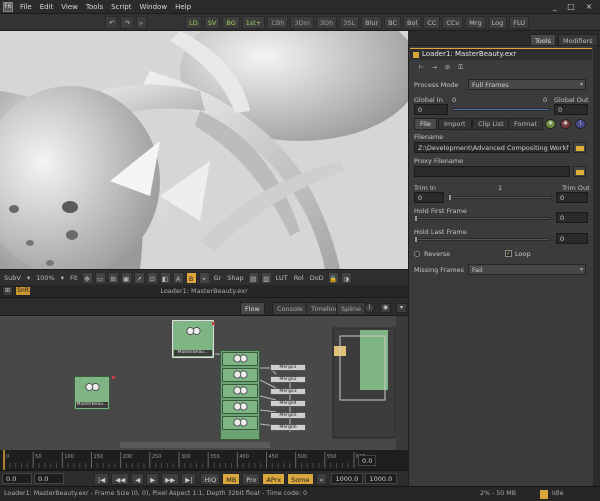  I want to click on go-to-end-button: ▶|, so click(189, 478).